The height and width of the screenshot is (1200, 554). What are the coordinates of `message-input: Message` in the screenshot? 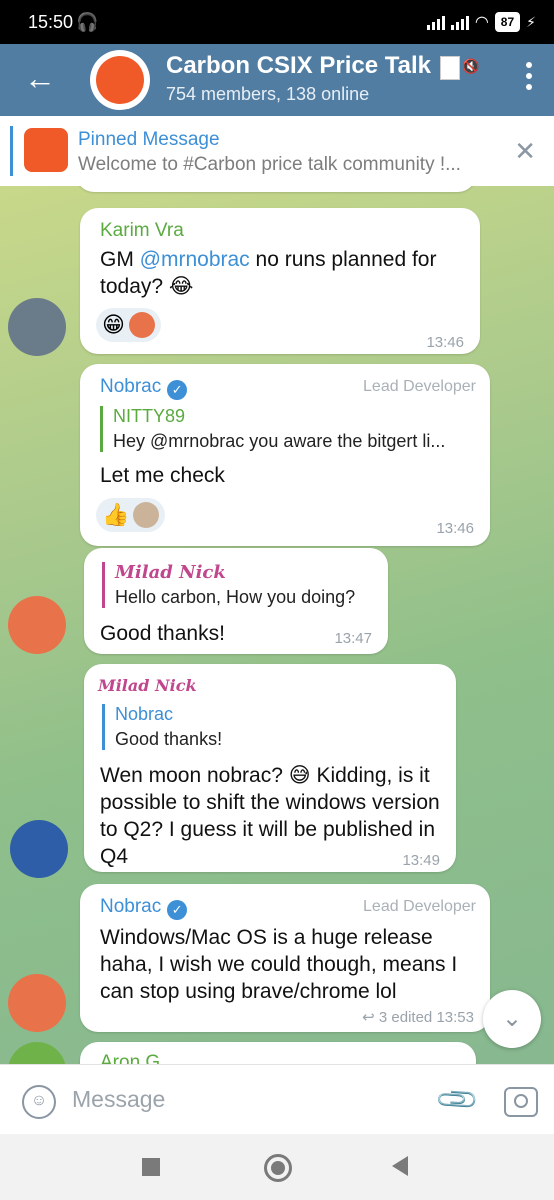 It's located at (118, 1099).